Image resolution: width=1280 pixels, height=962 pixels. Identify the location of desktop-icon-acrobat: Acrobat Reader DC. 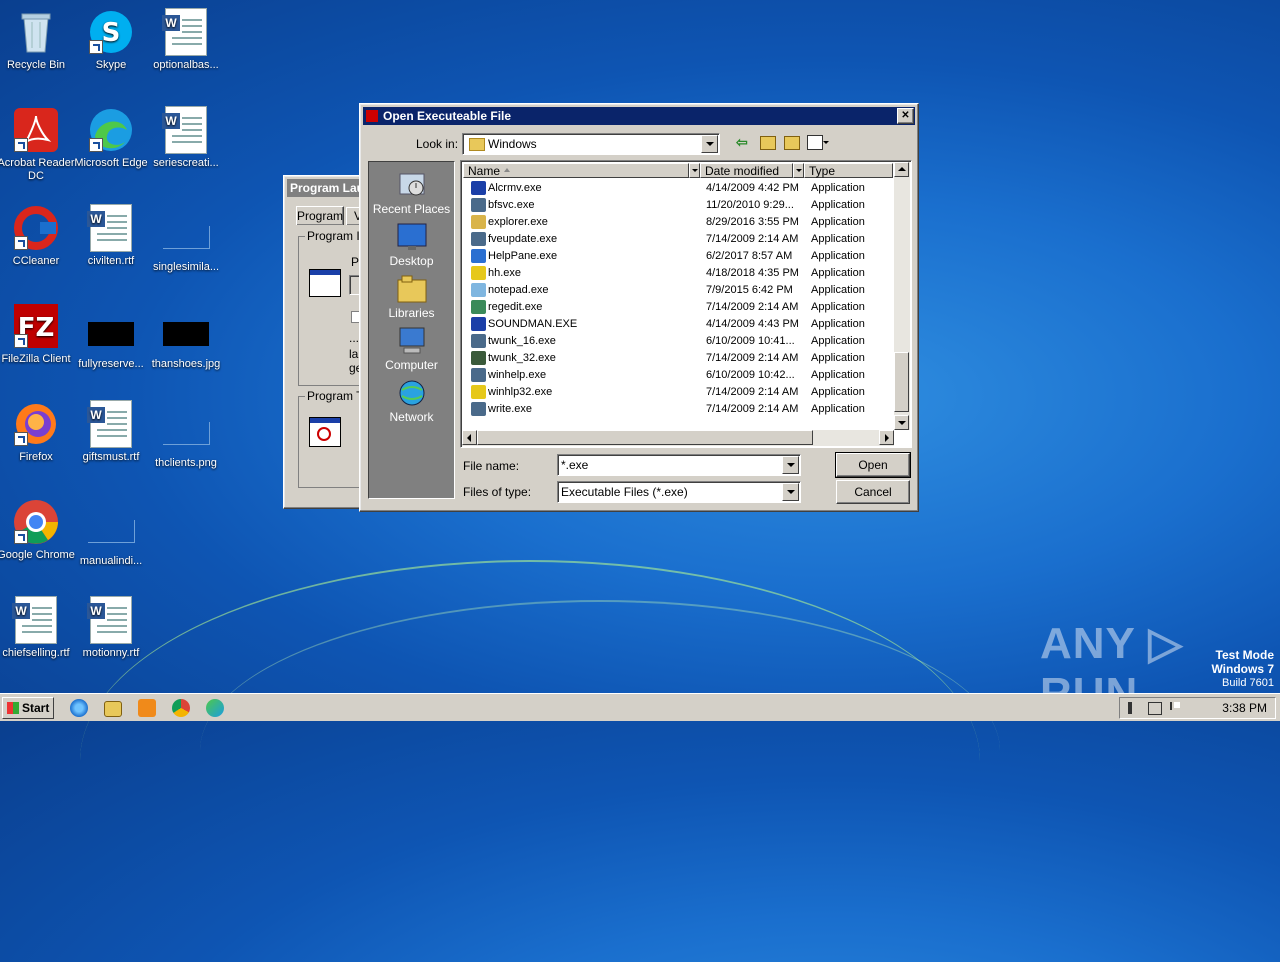
(37, 144).